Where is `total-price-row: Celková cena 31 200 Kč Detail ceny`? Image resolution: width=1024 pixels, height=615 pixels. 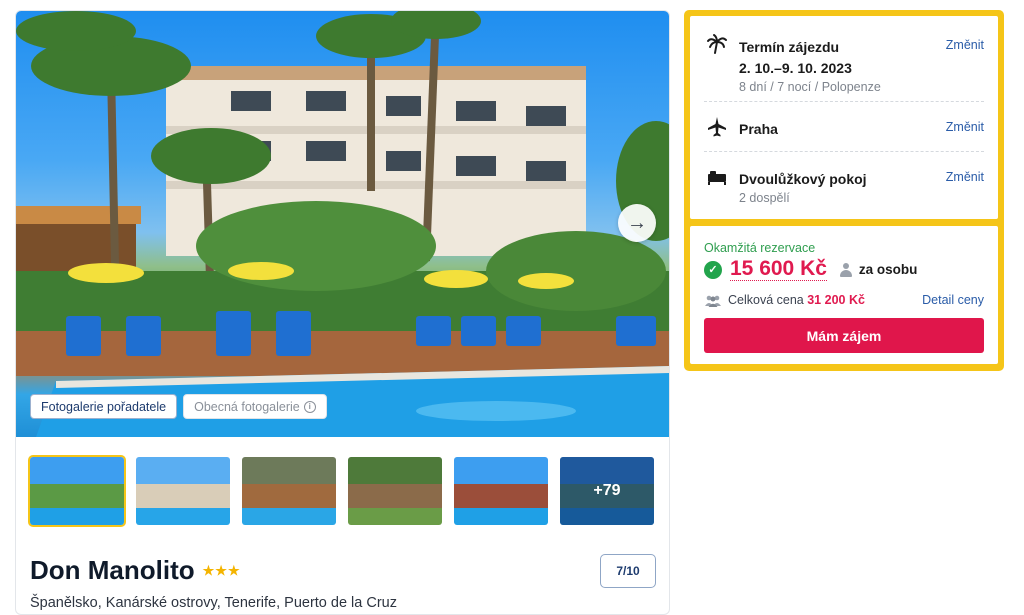 total-price-row: Celková cena 31 200 Kč Detail ceny is located at coordinates (844, 301).